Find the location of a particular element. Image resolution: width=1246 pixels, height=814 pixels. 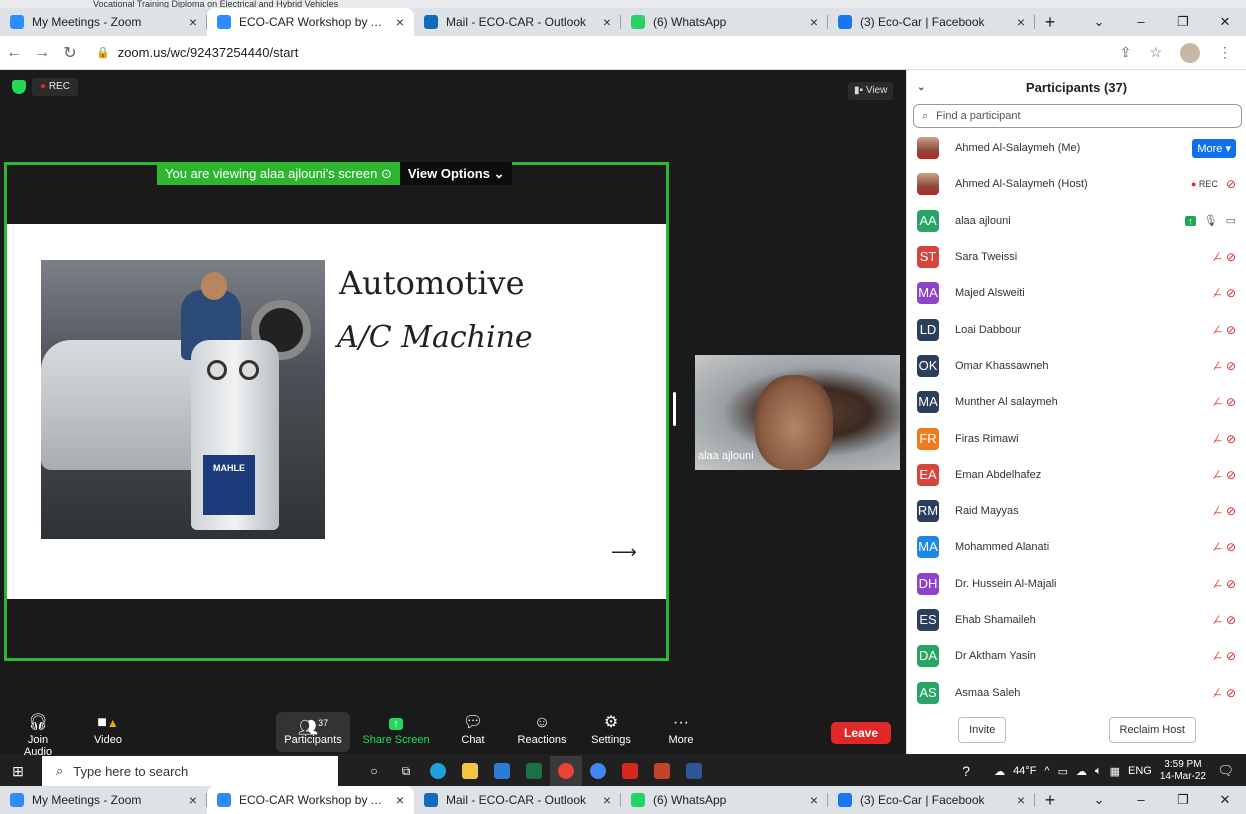

share-screen-button: ↑ Share Screen is located at coordinates (396, 732).